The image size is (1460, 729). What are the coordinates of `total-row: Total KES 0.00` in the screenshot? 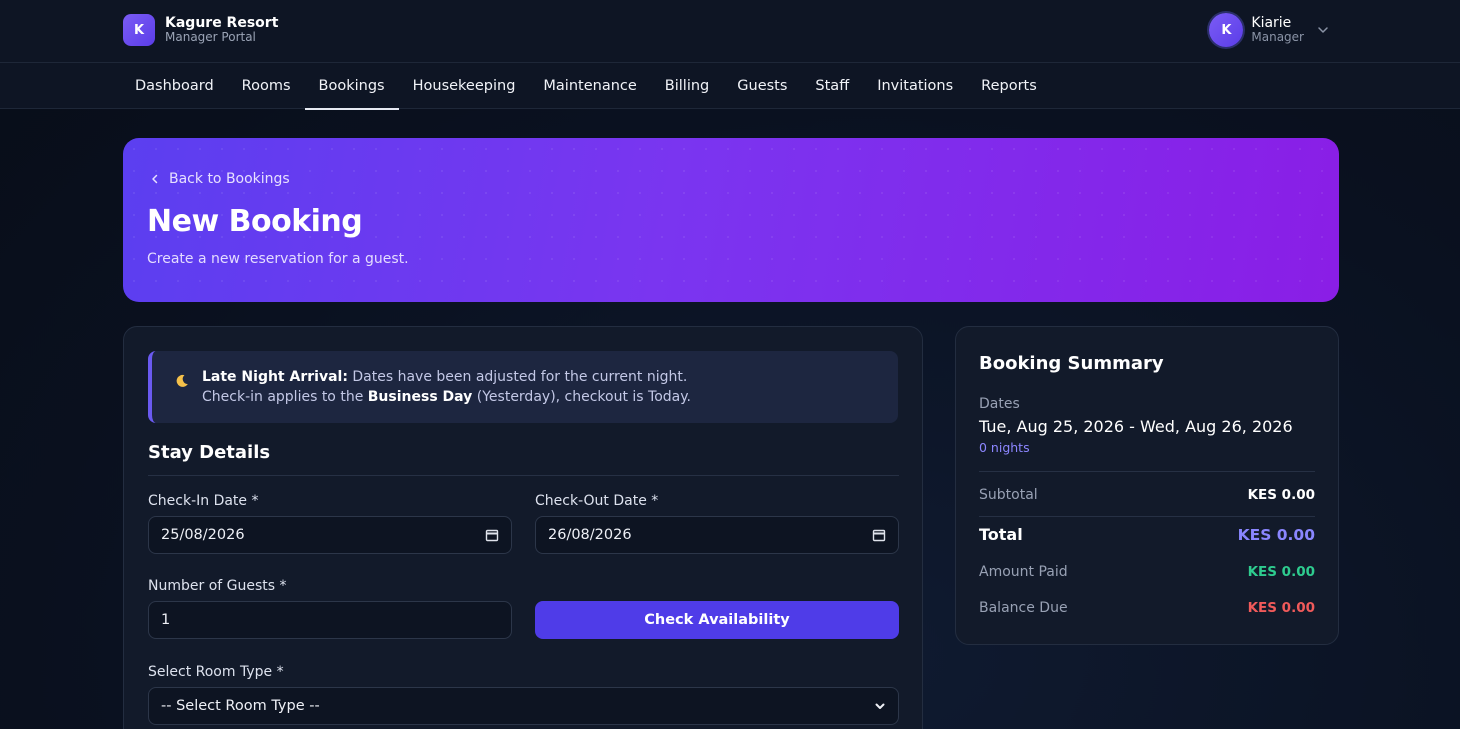 It's located at (1147, 534).